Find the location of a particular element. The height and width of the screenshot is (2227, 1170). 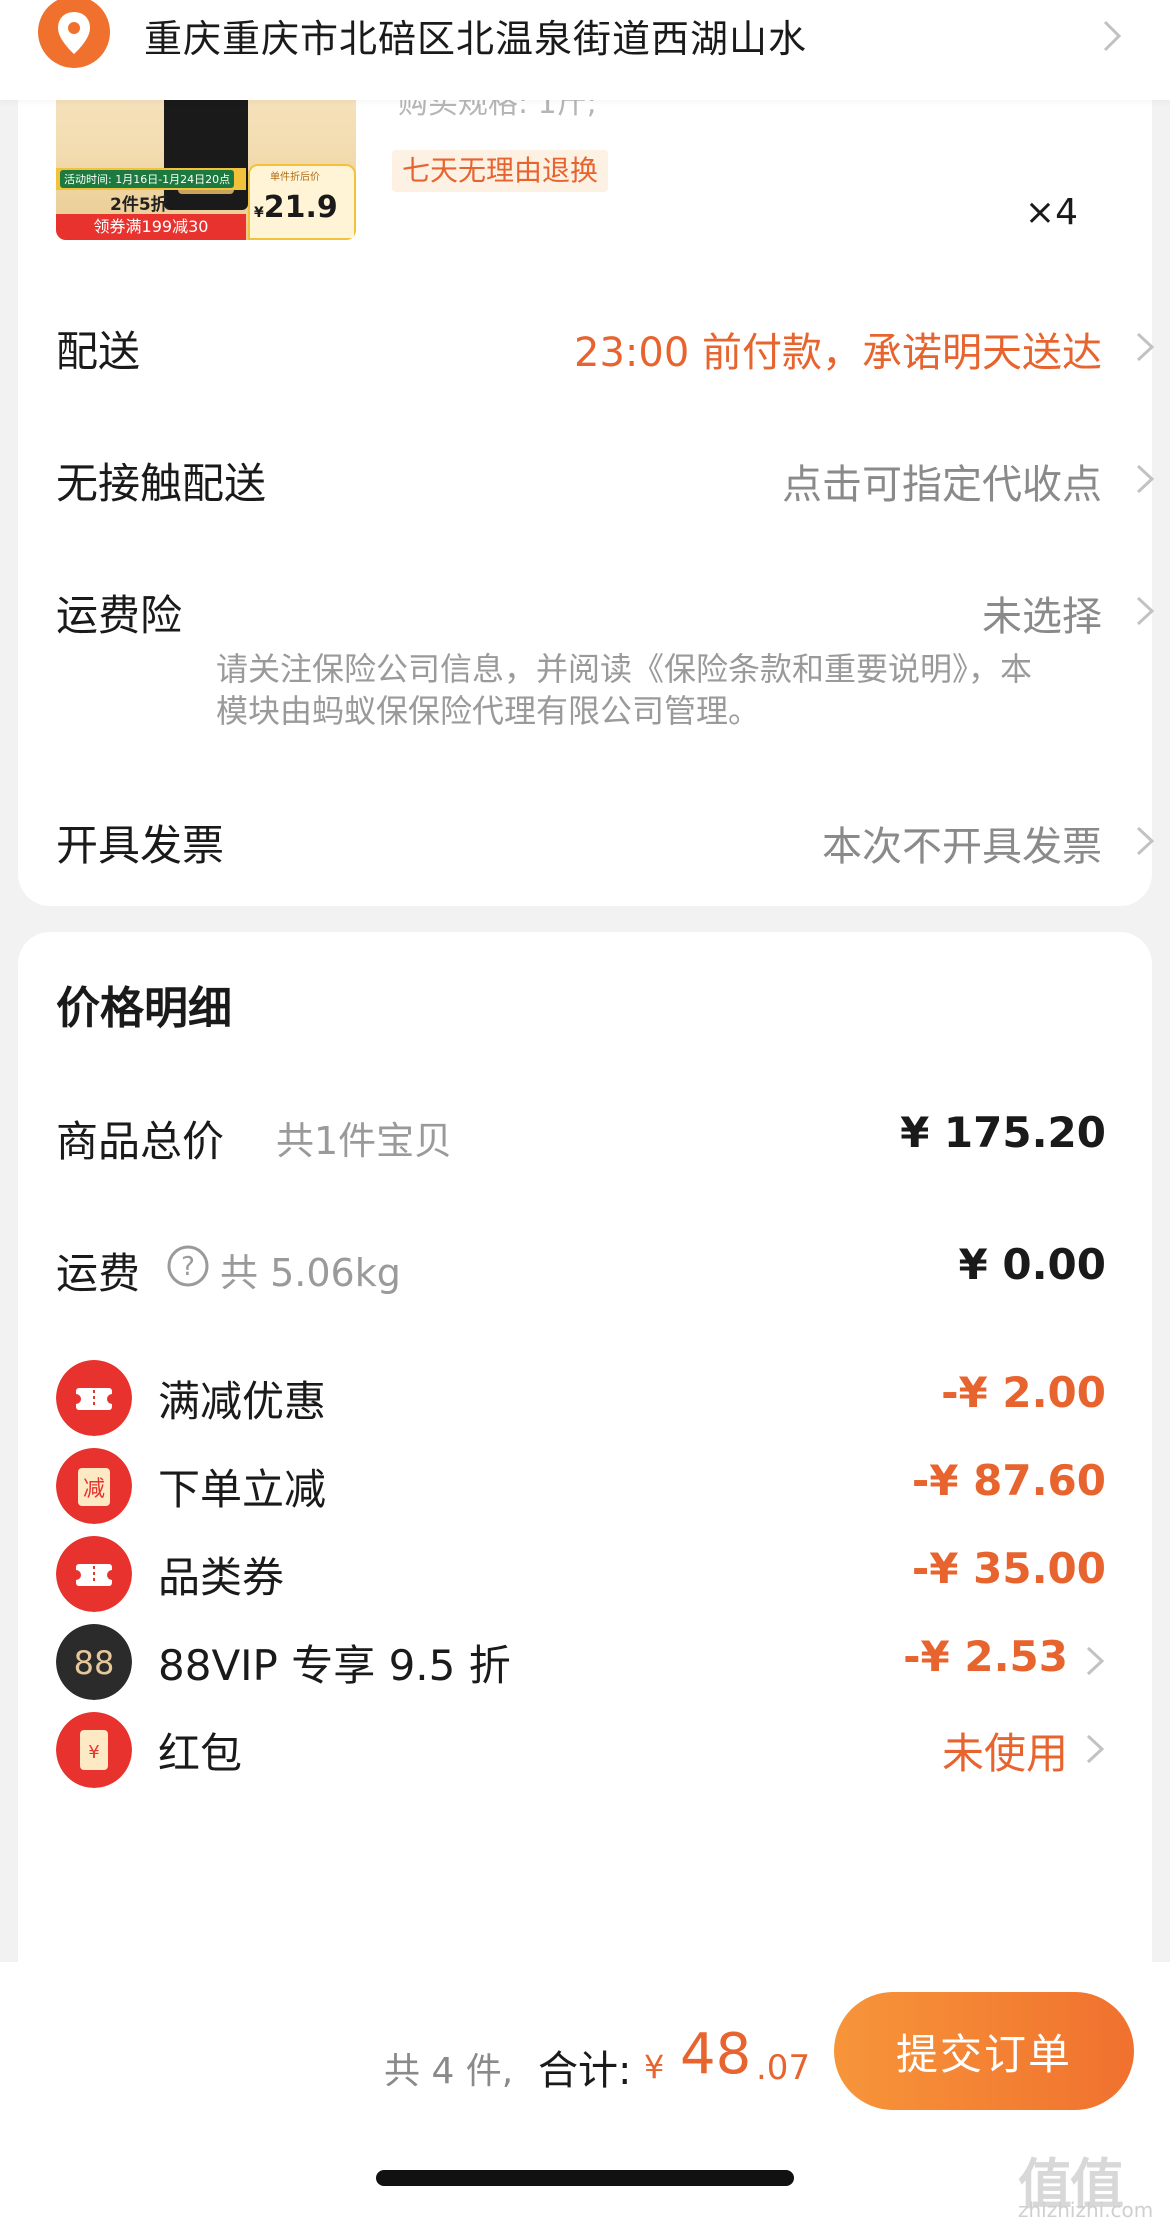

delivery-row: 配送 23:00 前付款，承诺明天送达 is located at coordinates (606, 348).